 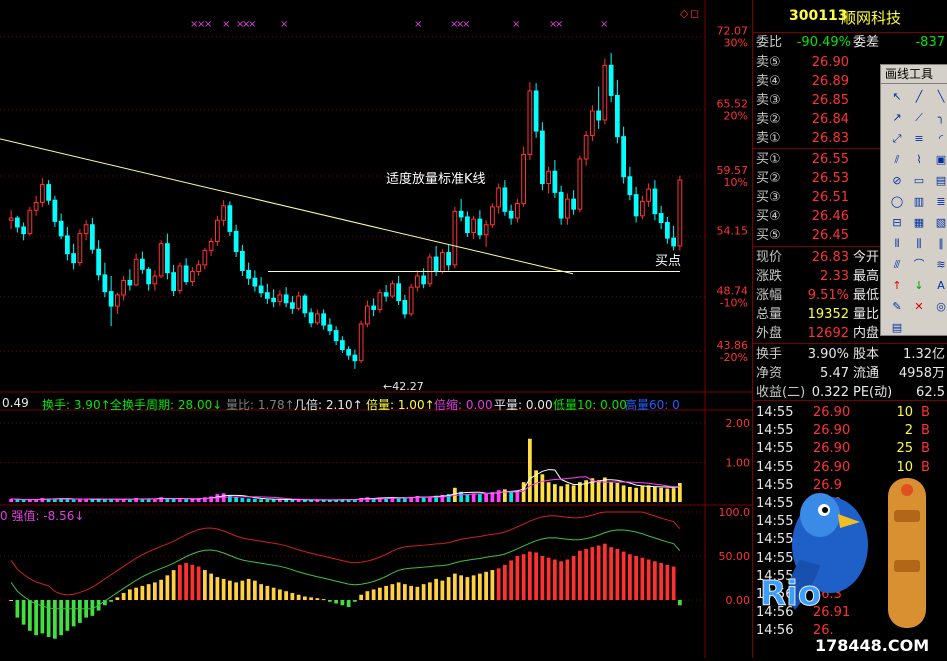 I want to click on line-tool-icon: ╱, so click(x=919, y=97).